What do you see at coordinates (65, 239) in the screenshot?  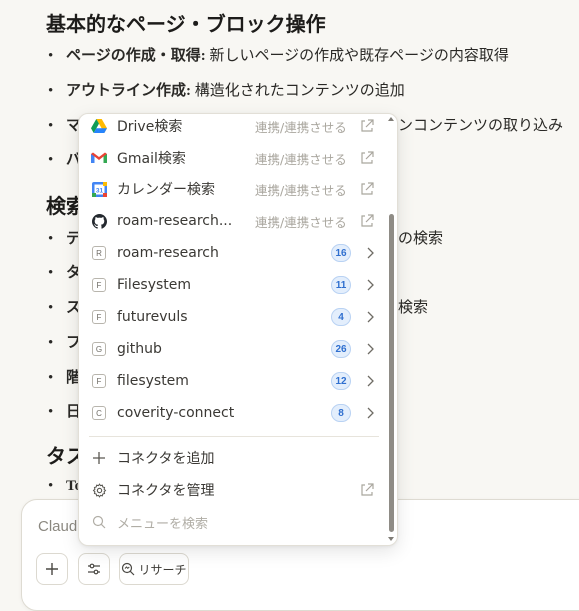 I see `list-item: • テ` at bounding box center [65, 239].